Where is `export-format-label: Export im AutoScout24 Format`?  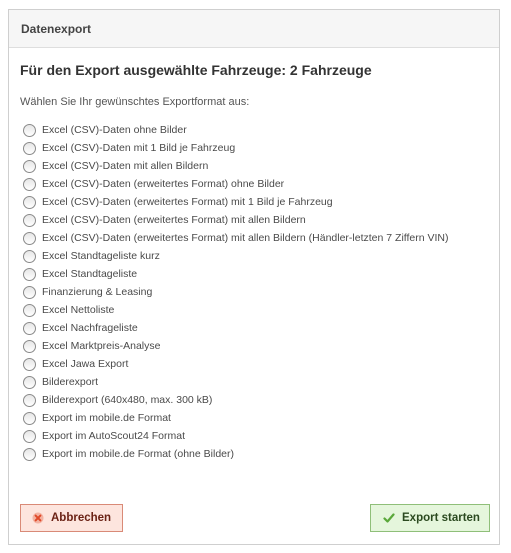
export-format-label: Export im AutoScout24 Format is located at coordinates (113, 436).